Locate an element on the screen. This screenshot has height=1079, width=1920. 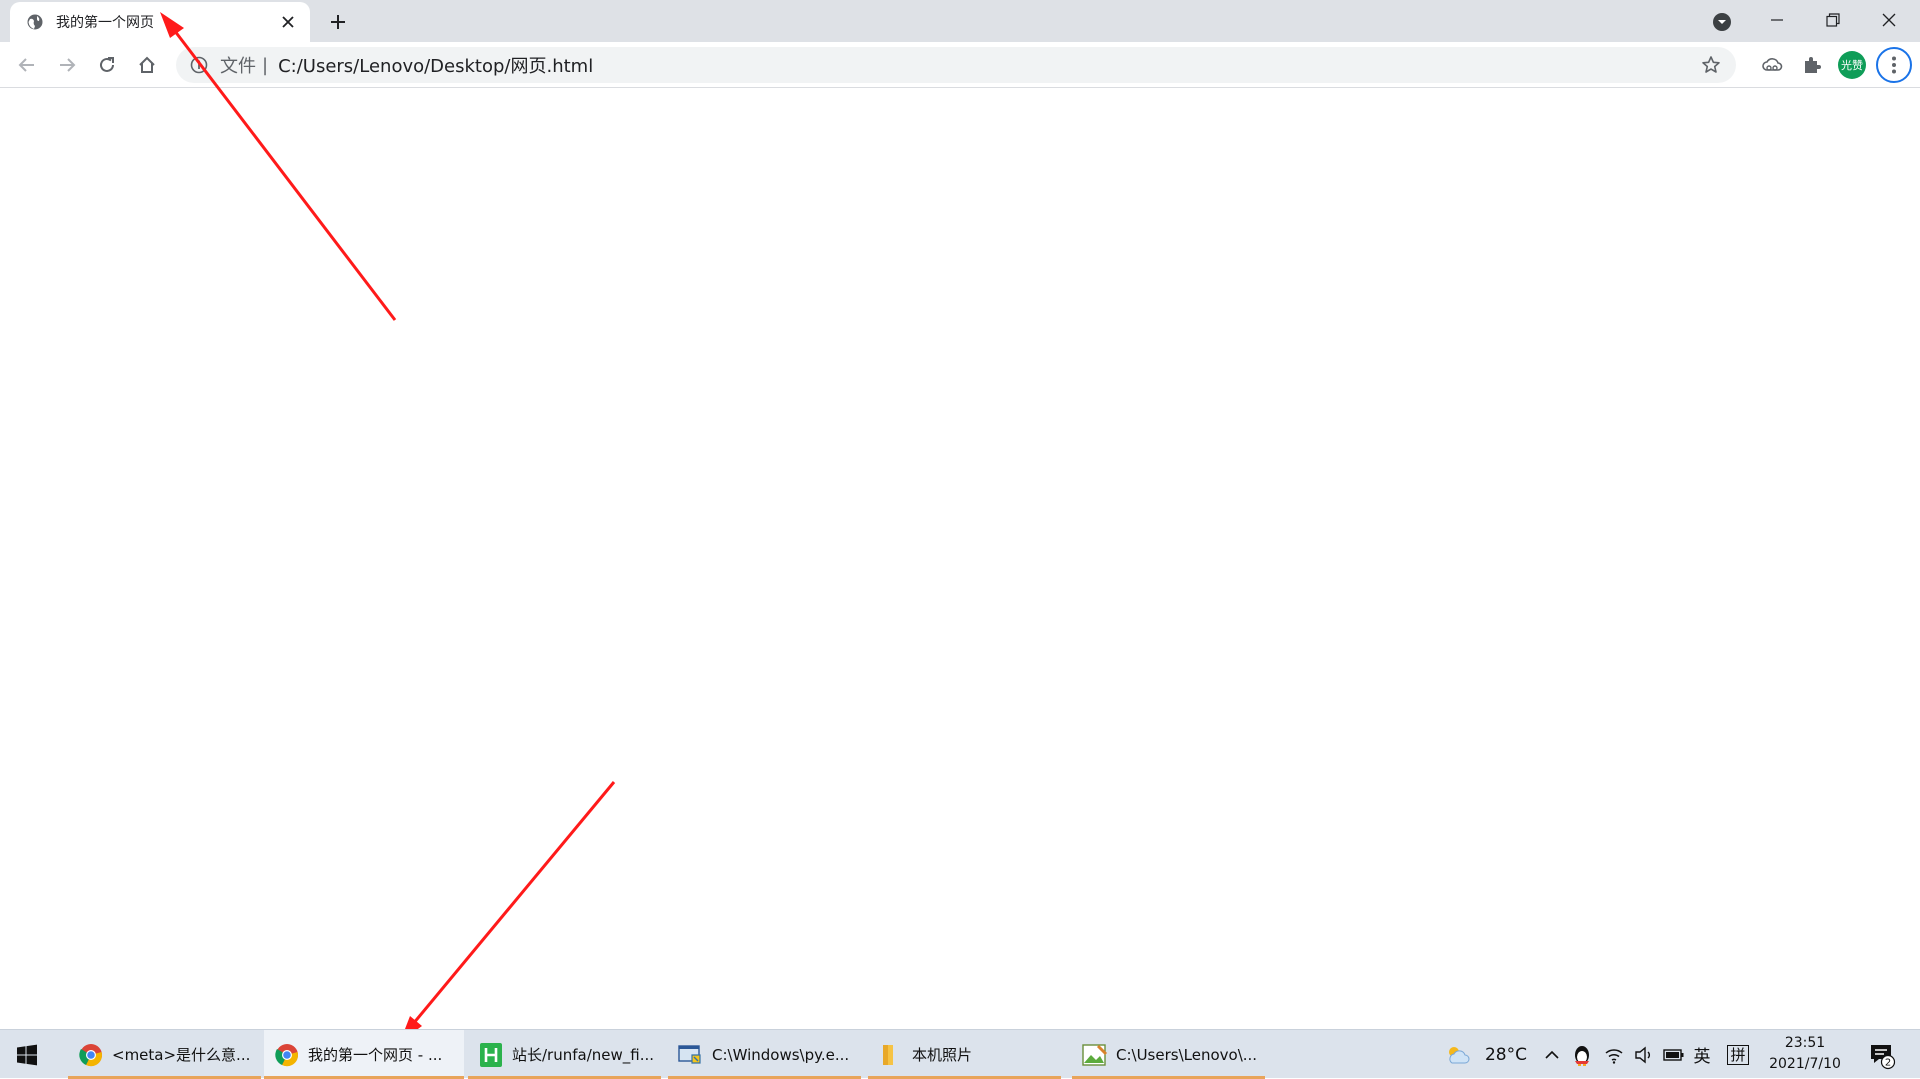
notification-count: 2 is located at coordinates (1888, 1062).